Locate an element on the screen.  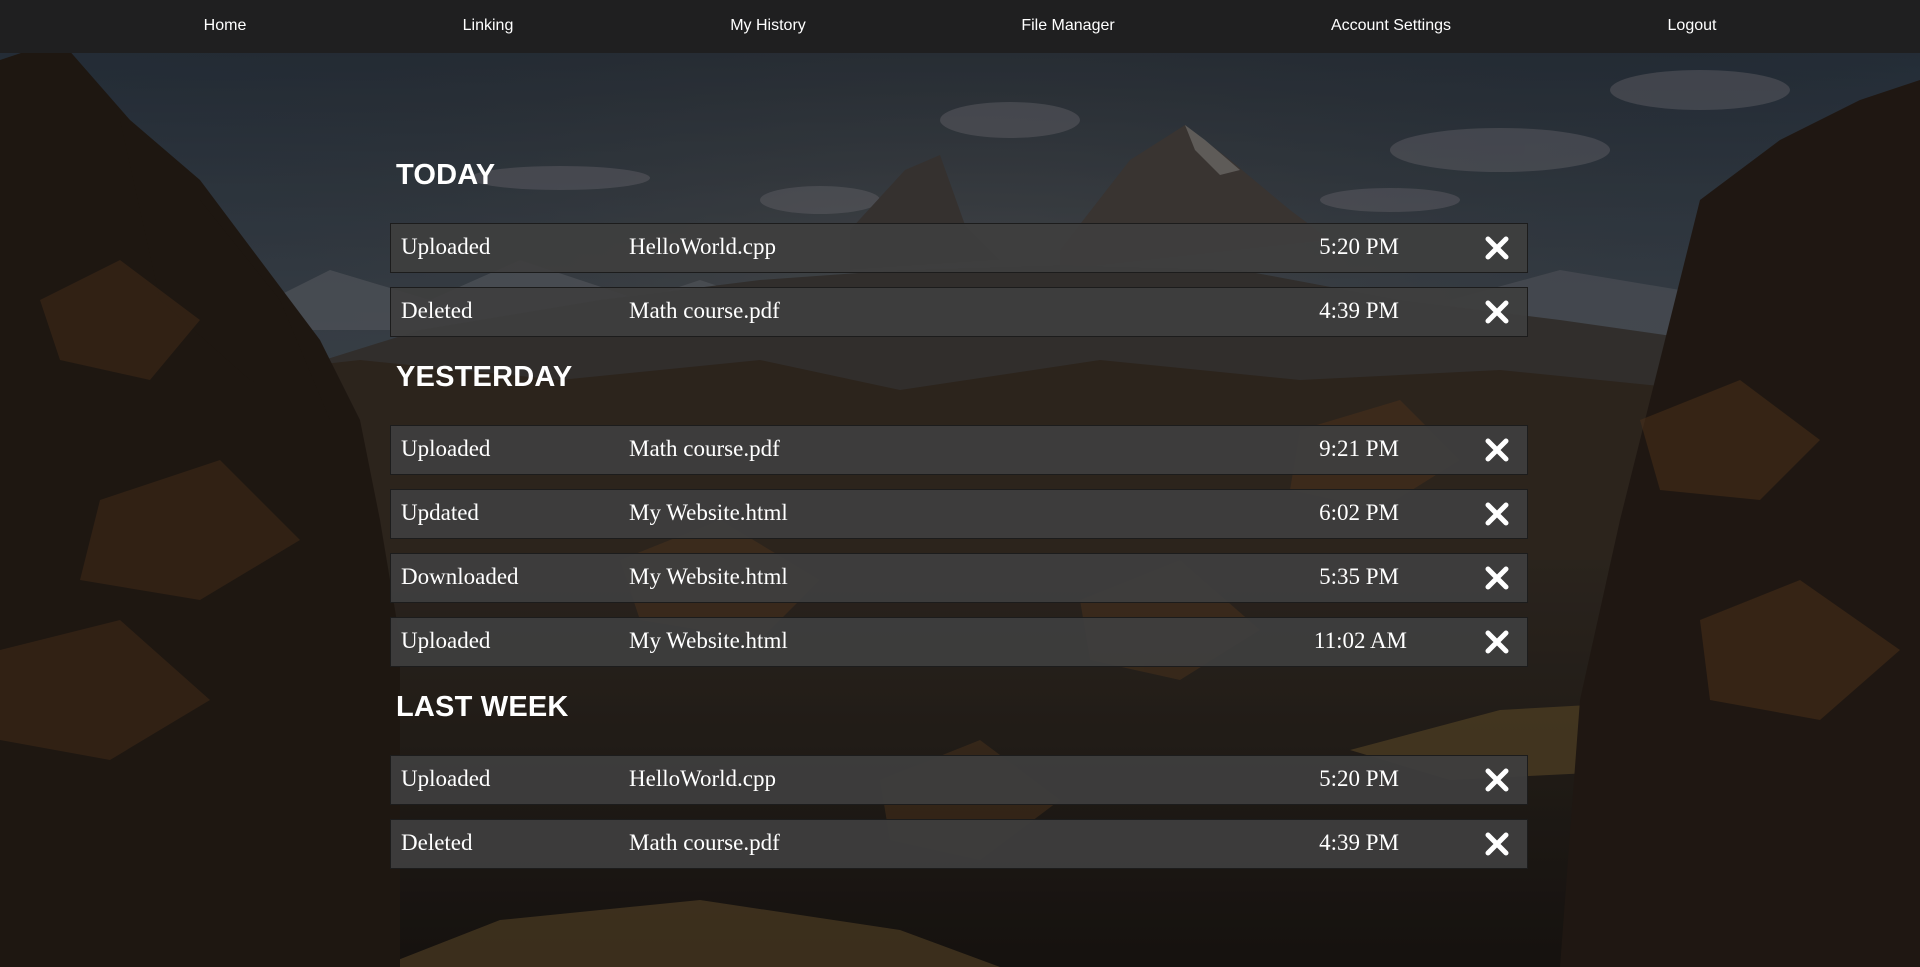
nav-file-manager-link: File Manager is located at coordinates (1067, 26).